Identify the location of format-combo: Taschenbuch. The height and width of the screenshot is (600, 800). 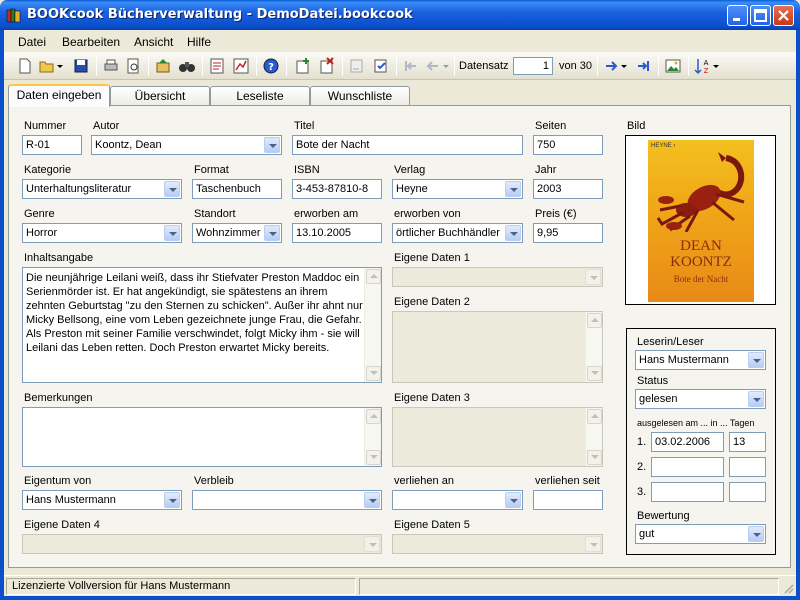
(237, 189).